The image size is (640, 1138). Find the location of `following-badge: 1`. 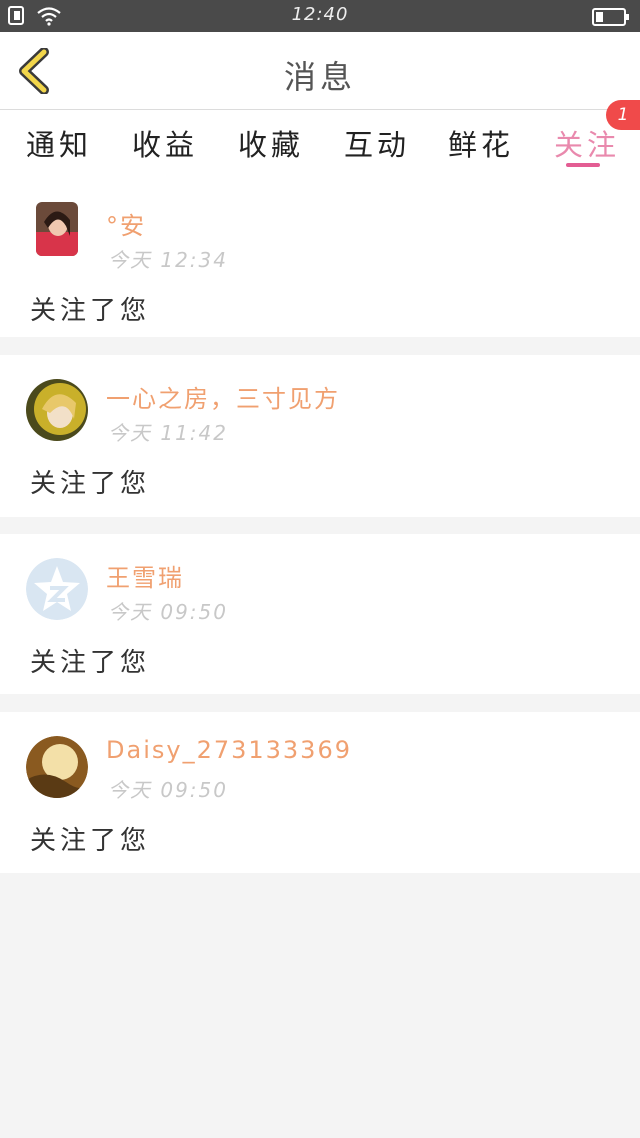

following-badge: 1 is located at coordinates (623, 115).